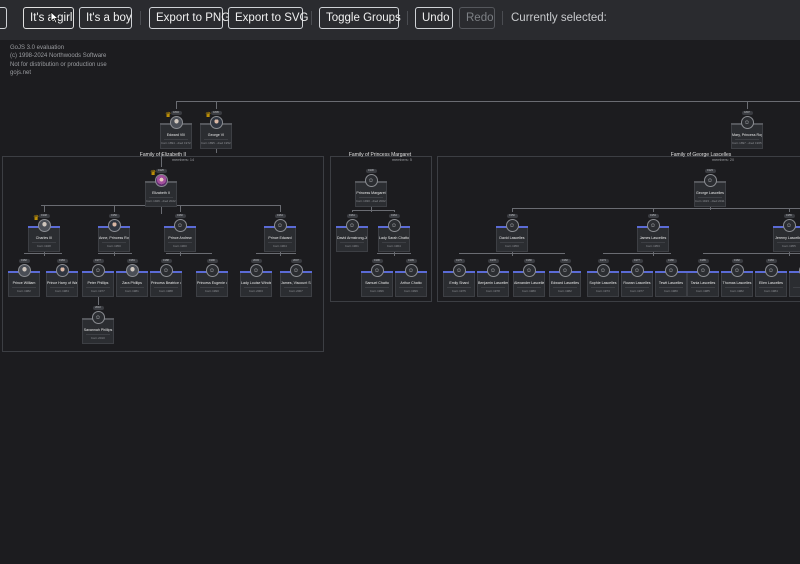  I want to click on watermark-line: Not for distribution or production use, so click(58, 64).